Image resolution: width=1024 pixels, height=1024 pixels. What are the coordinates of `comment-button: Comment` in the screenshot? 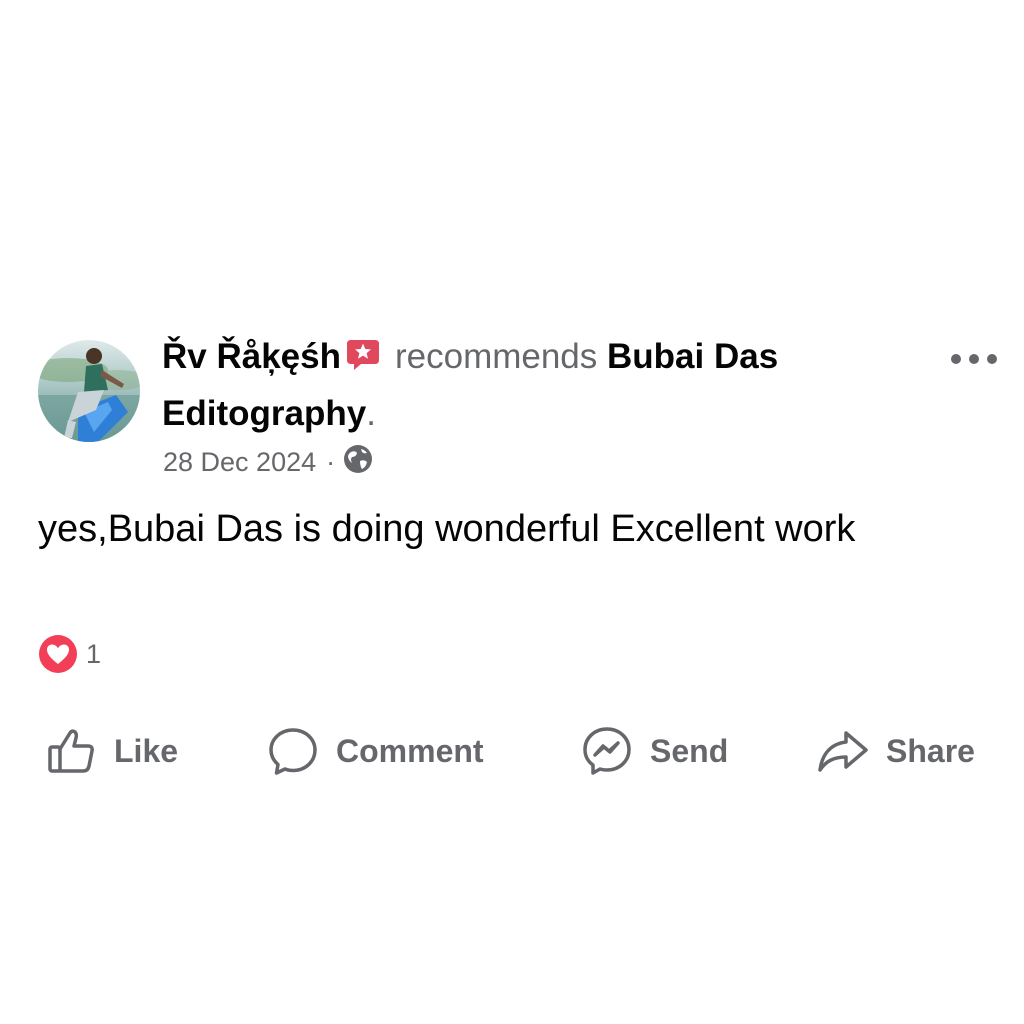 It's located at (375, 751).